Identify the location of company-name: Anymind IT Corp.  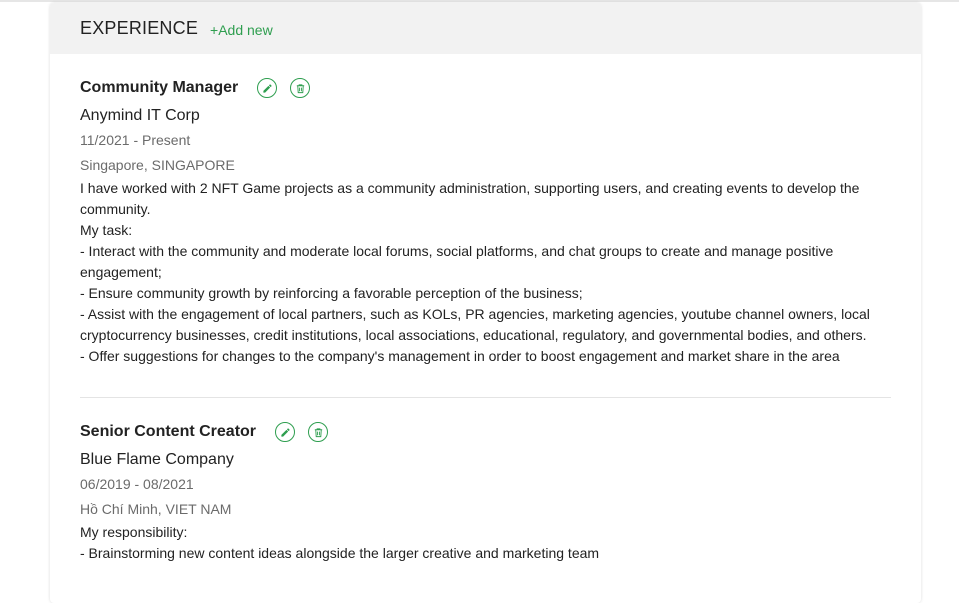
(140, 115).